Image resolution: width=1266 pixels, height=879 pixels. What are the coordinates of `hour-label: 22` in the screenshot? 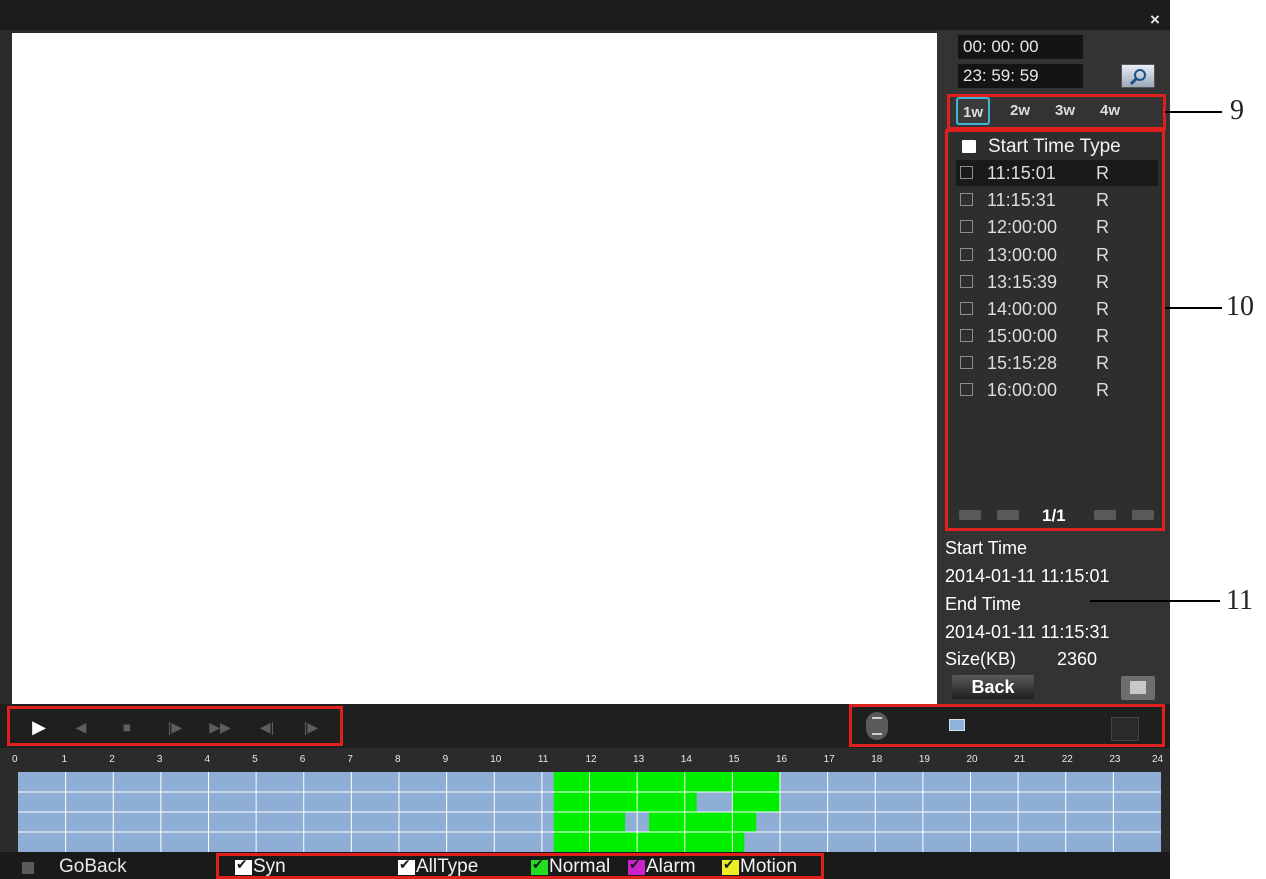 It's located at (1067, 759).